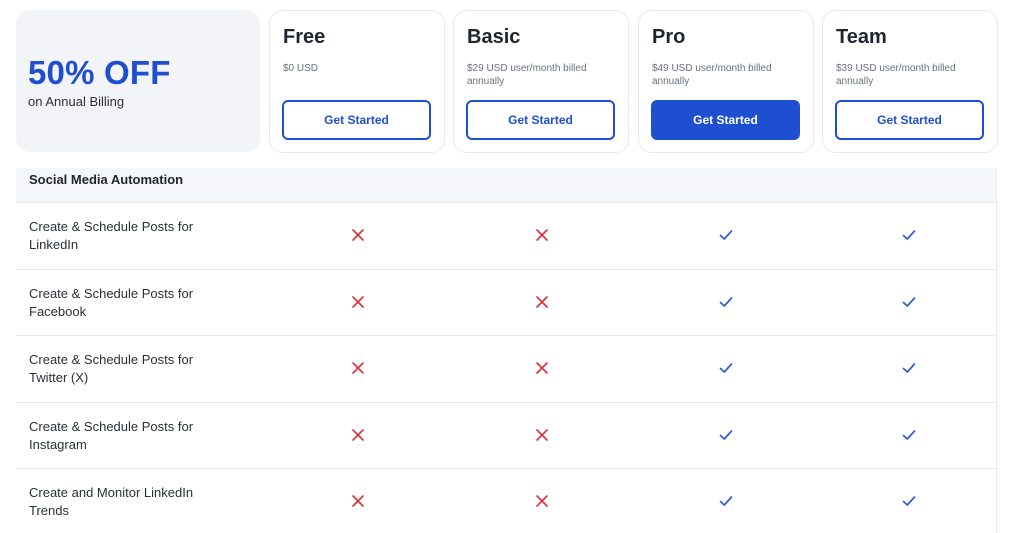 The height and width of the screenshot is (533, 1024). What do you see at coordinates (357, 81) in the screenshot?
I see `plan-card-free: Free $0 USD Get Started` at bounding box center [357, 81].